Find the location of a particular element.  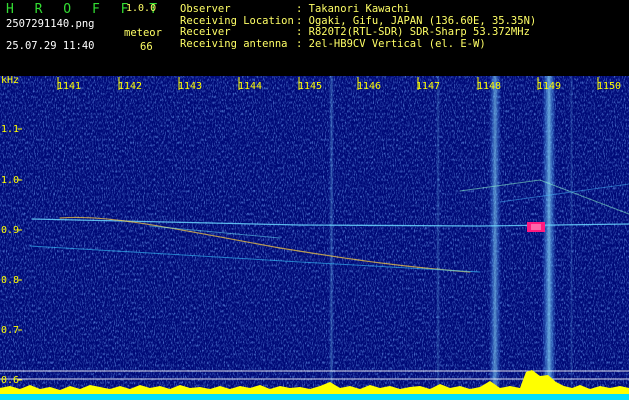

filename-label: 2507291140.png is located at coordinates (50, 24).